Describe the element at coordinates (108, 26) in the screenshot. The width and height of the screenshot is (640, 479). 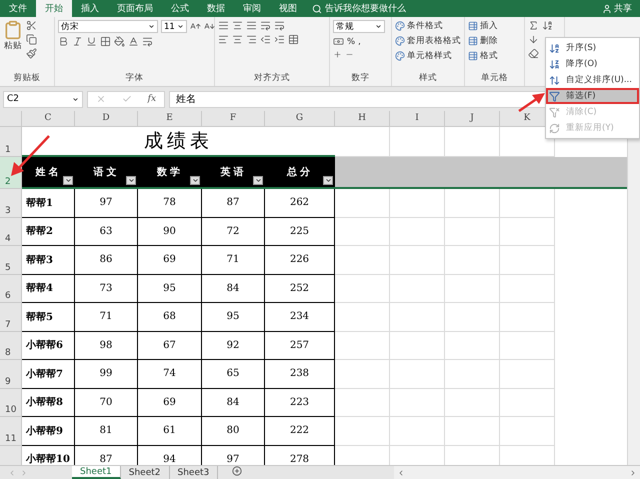
I see `font-name-field: 仿宋` at that location.